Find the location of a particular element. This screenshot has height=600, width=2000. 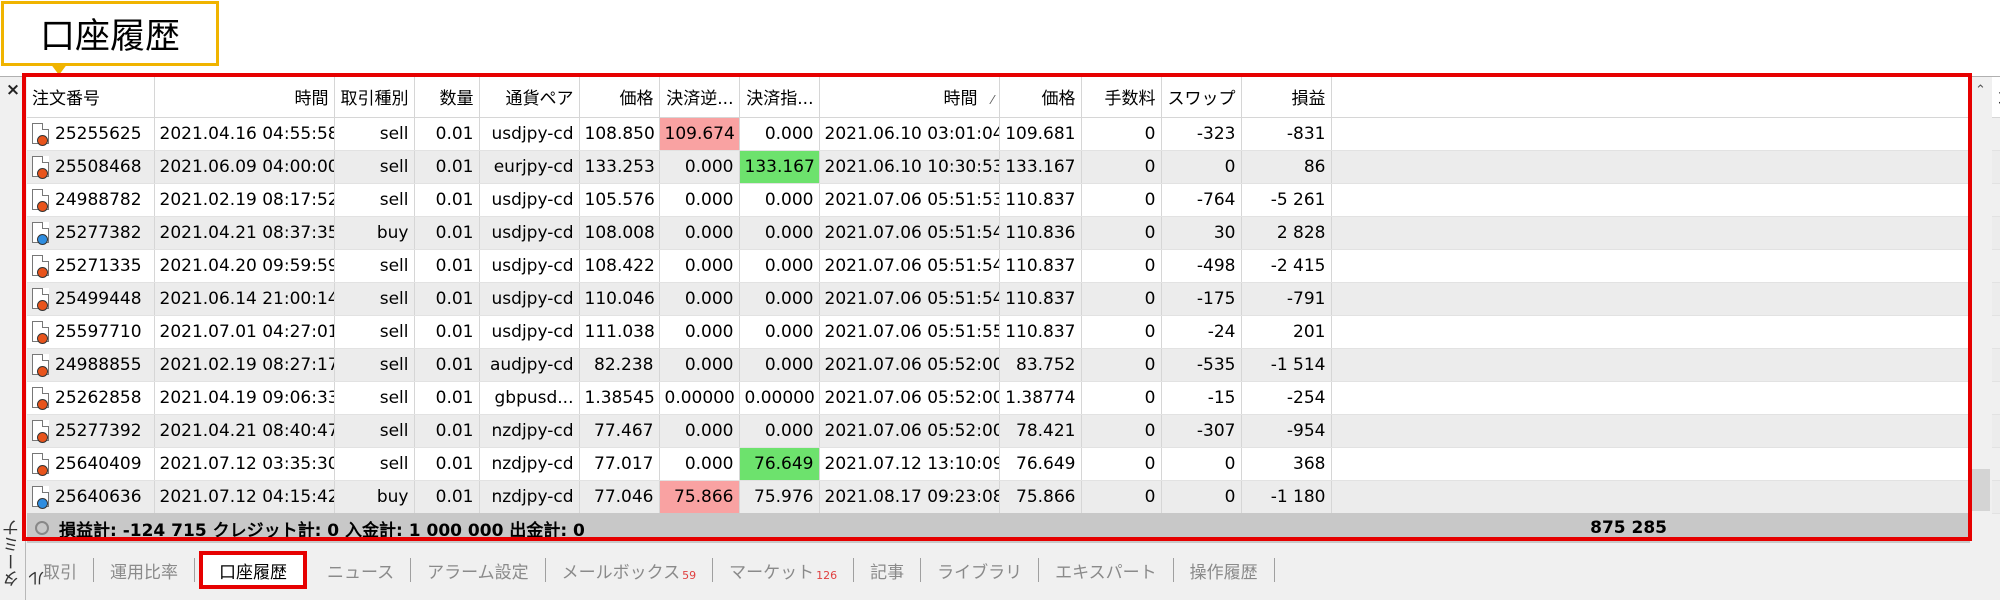

cell-swap: -764 is located at coordinates (1201, 200).